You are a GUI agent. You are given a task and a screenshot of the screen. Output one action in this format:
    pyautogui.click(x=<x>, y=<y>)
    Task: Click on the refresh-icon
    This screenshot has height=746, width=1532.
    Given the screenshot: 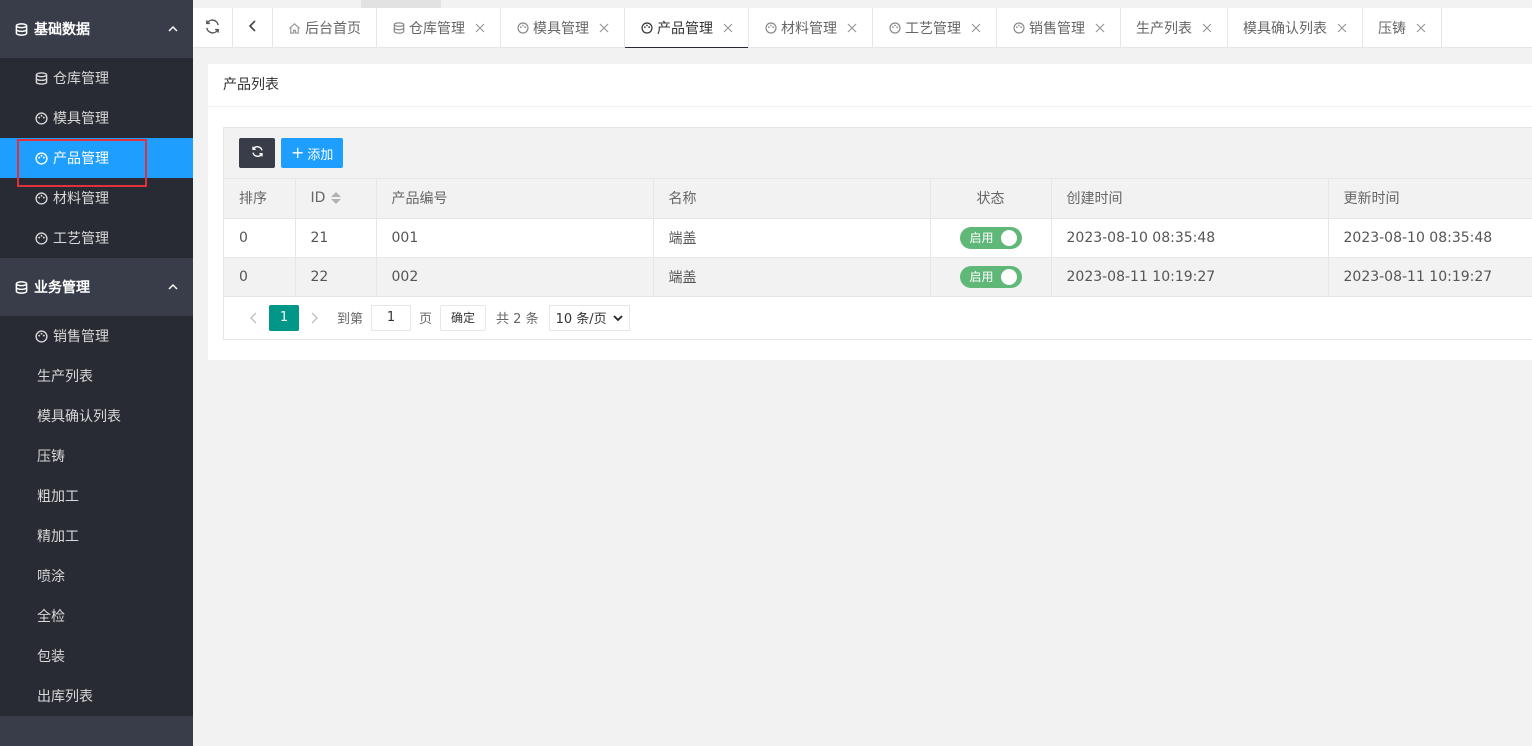 What is the action you would take?
    pyautogui.click(x=212, y=28)
    